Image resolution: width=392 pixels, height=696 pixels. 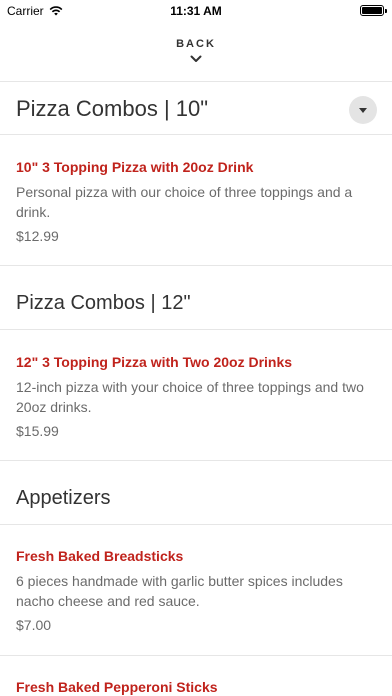 I want to click on menu-item-name: Fresh Baked Breadsticks, so click(x=100, y=556).